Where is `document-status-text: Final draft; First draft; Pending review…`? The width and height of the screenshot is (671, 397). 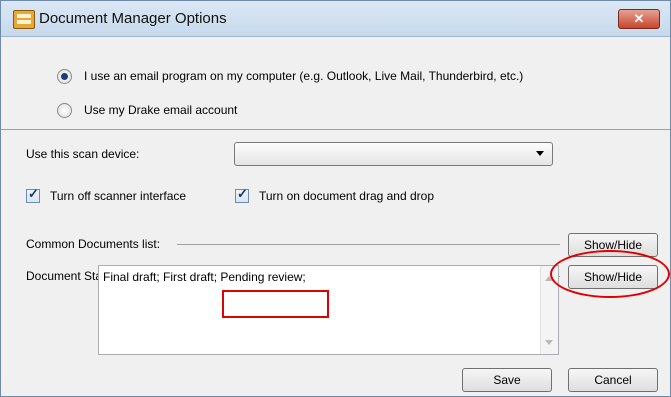 document-status-text: Final draft; First draft; Pending review… is located at coordinates (204, 277).